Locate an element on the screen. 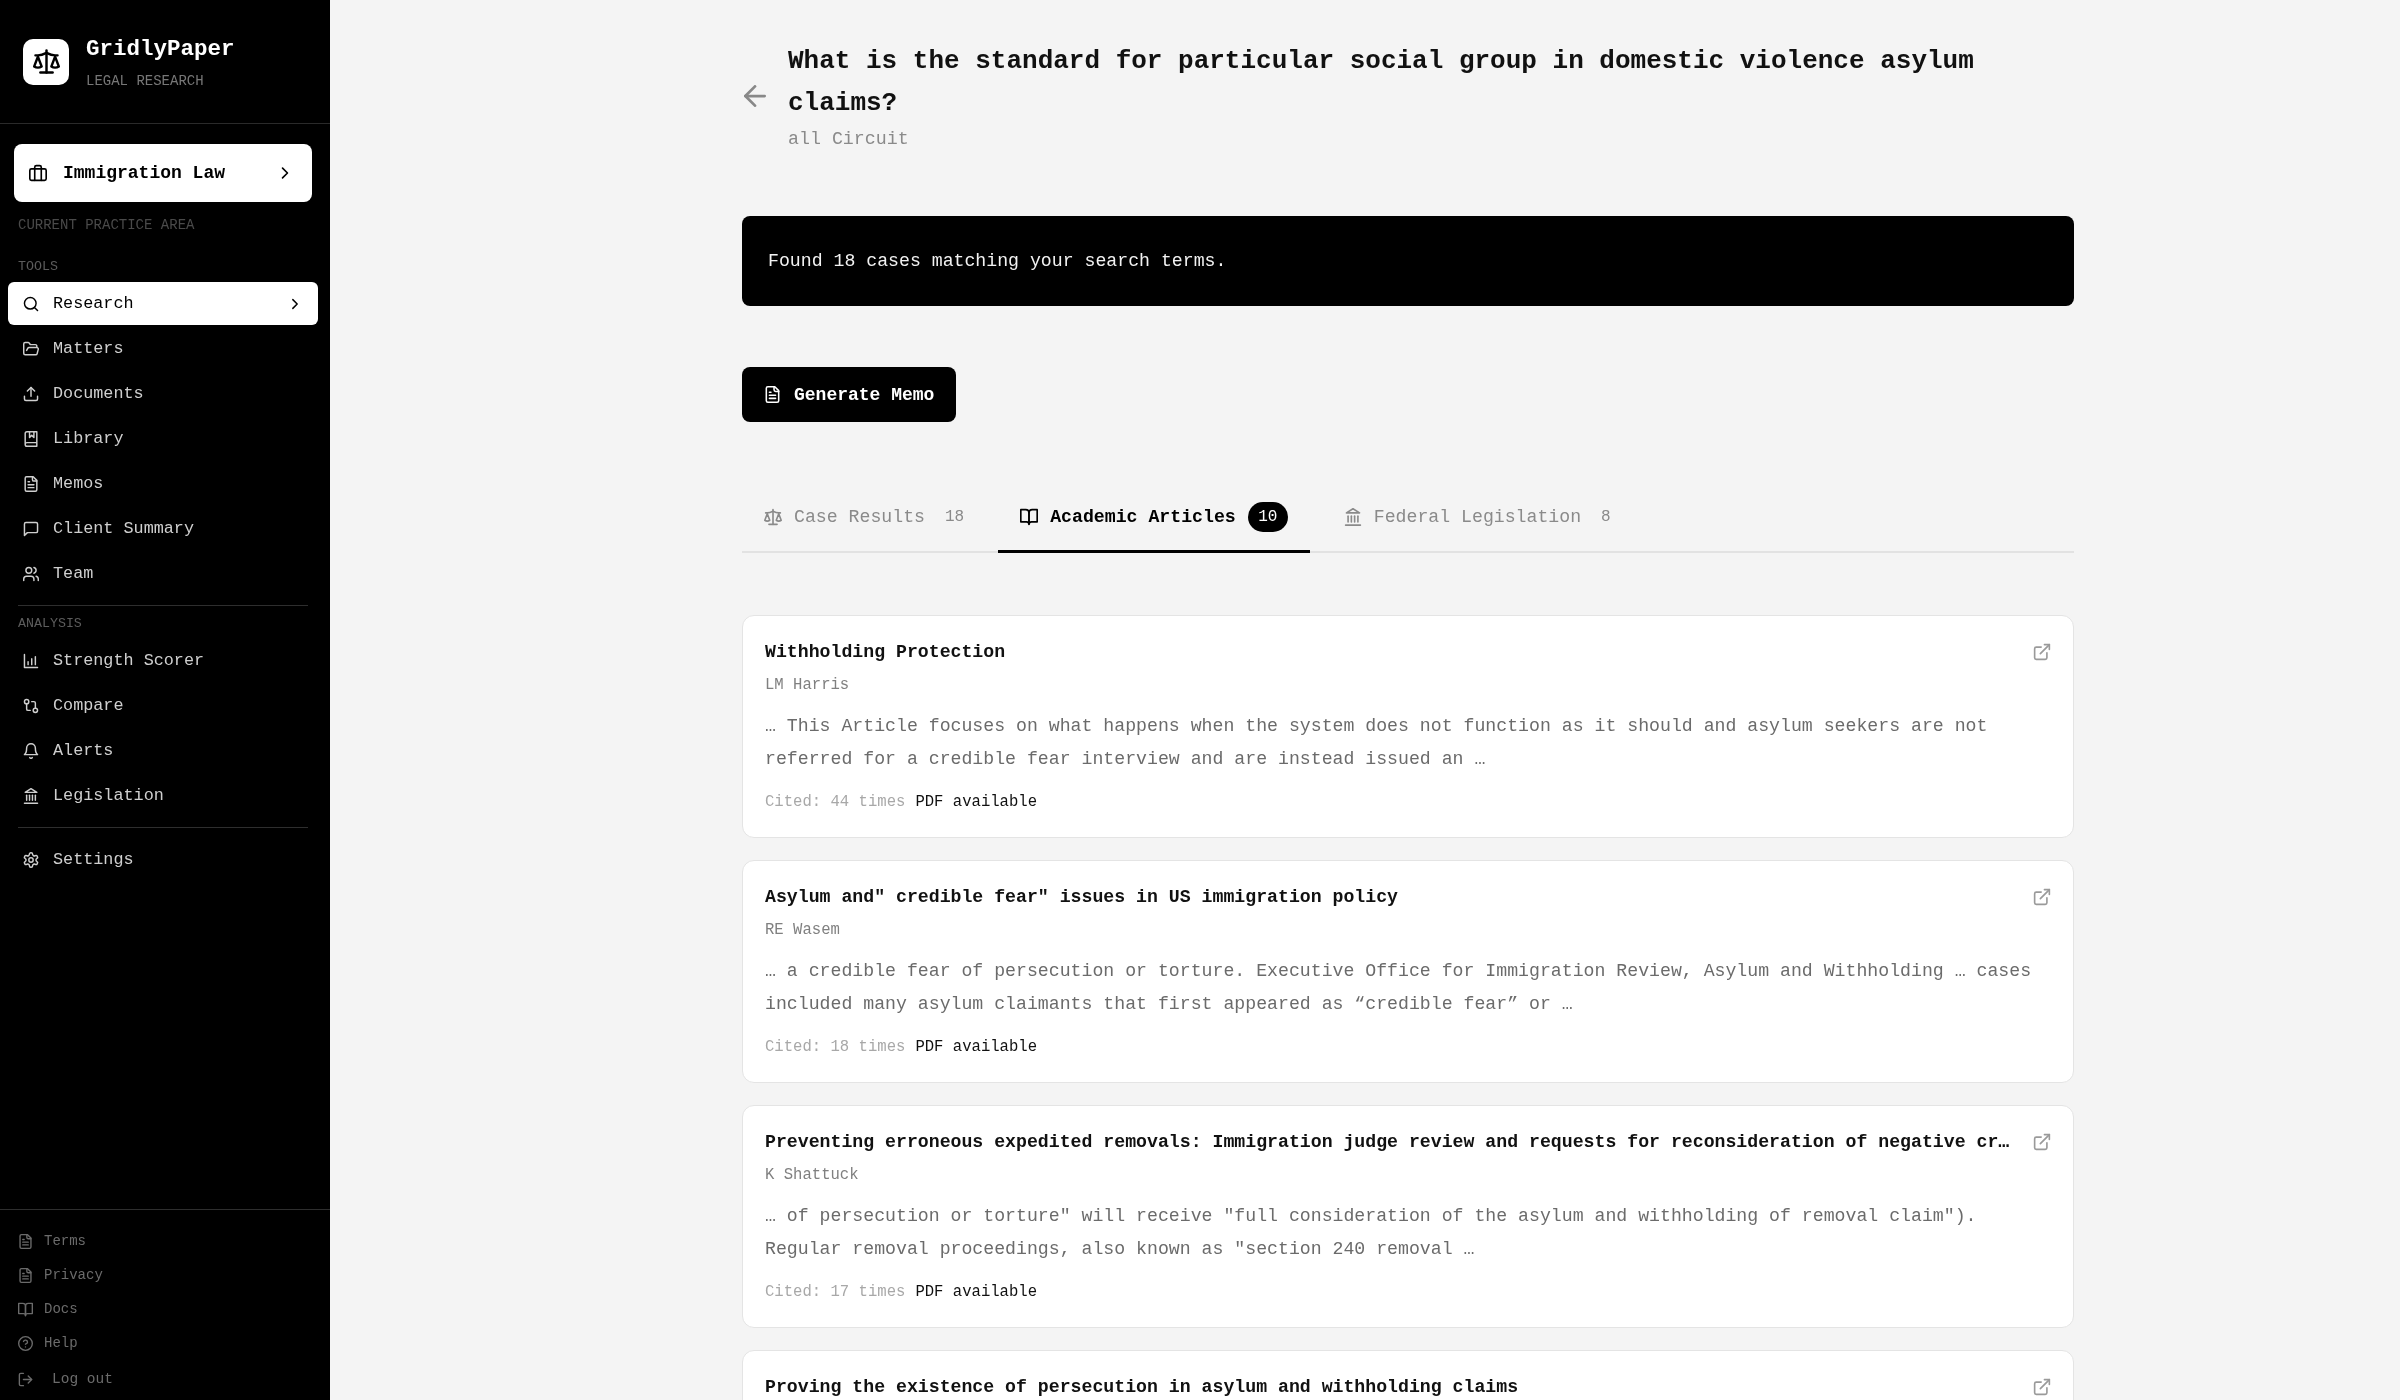  nav-item: Memos is located at coordinates (163, 483).